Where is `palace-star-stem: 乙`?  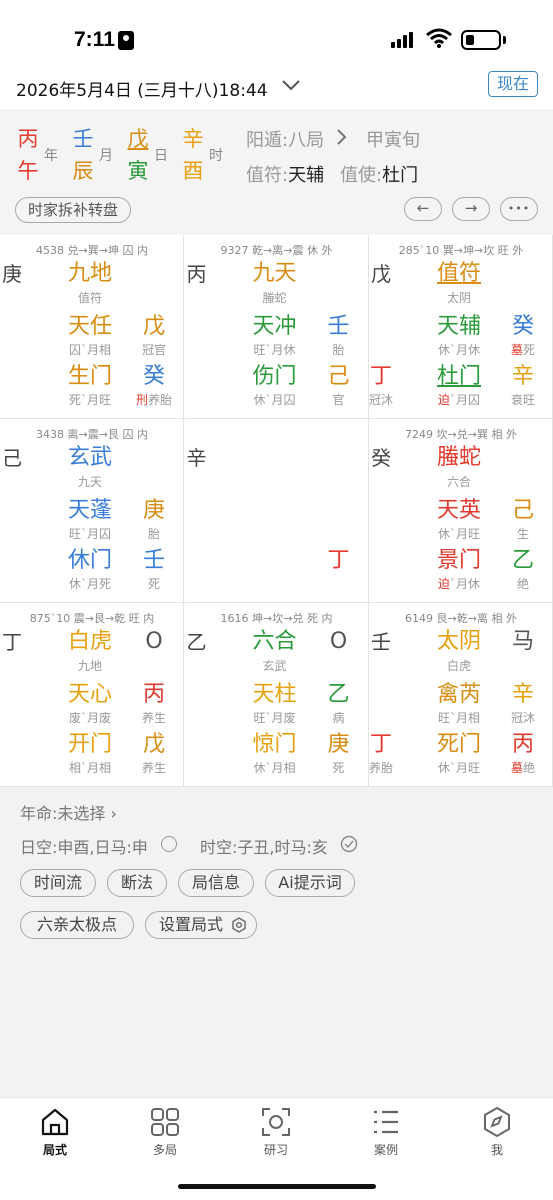
palace-star-stem: 乙 is located at coordinates (338, 694).